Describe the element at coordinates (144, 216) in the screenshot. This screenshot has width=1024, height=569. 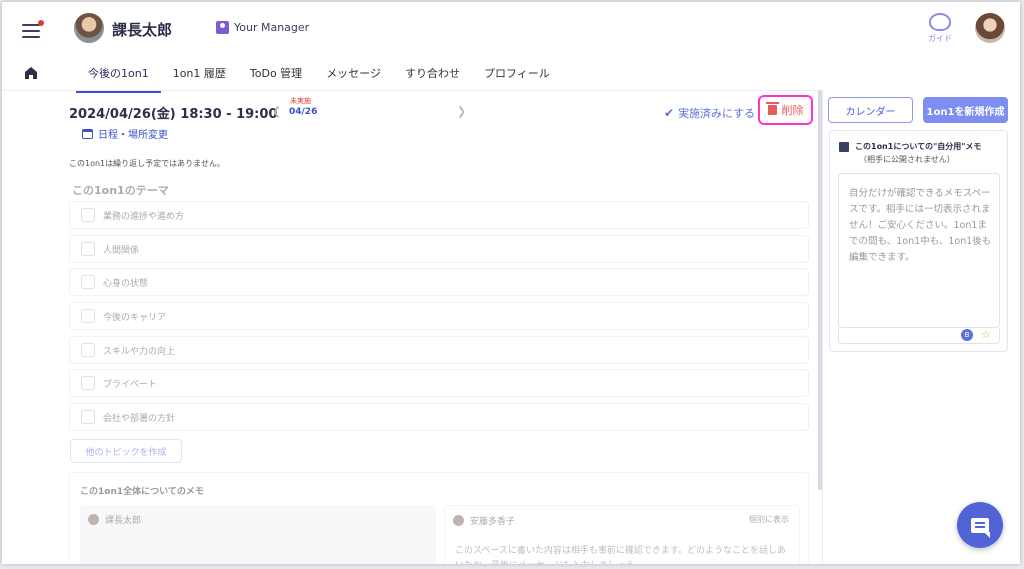
I see `topic-label: 業務の進捗や進め方` at that location.